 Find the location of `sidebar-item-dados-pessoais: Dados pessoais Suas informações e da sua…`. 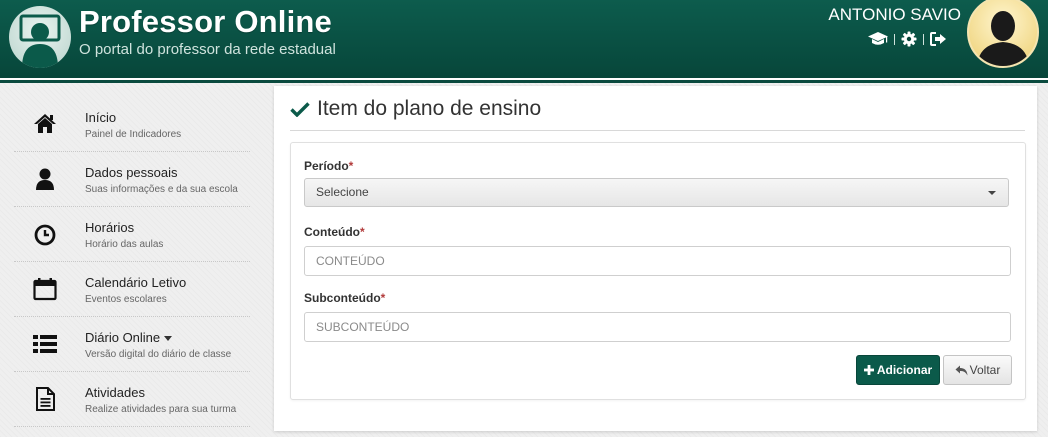

sidebar-item-dados-pessoais: Dados pessoais Suas informações e da sua… is located at coordinates (132, 179).